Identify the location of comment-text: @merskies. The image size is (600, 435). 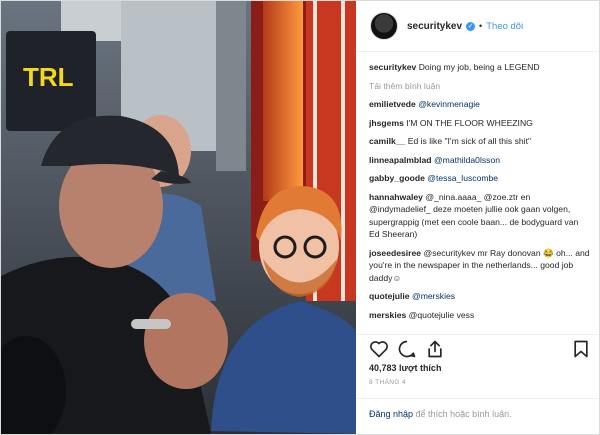
(433, 296).